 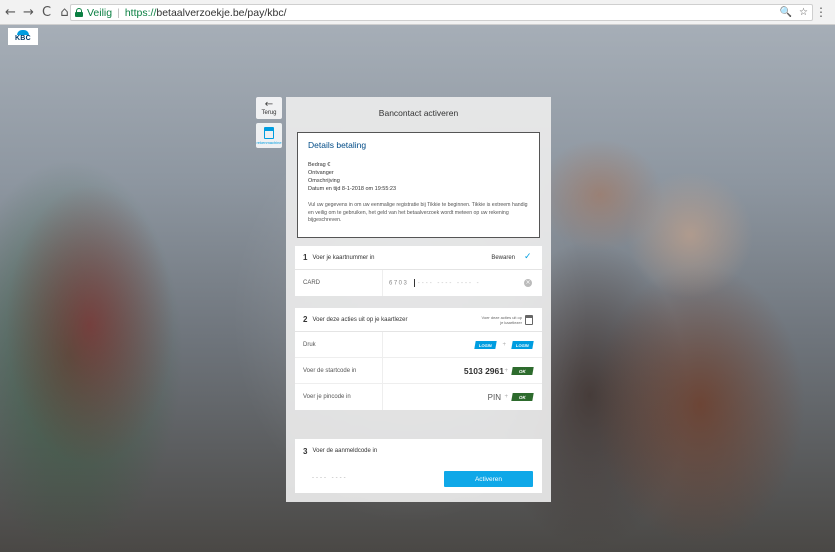 I want to click on detail-description: Omschrijving, so click(x=324, y=181).